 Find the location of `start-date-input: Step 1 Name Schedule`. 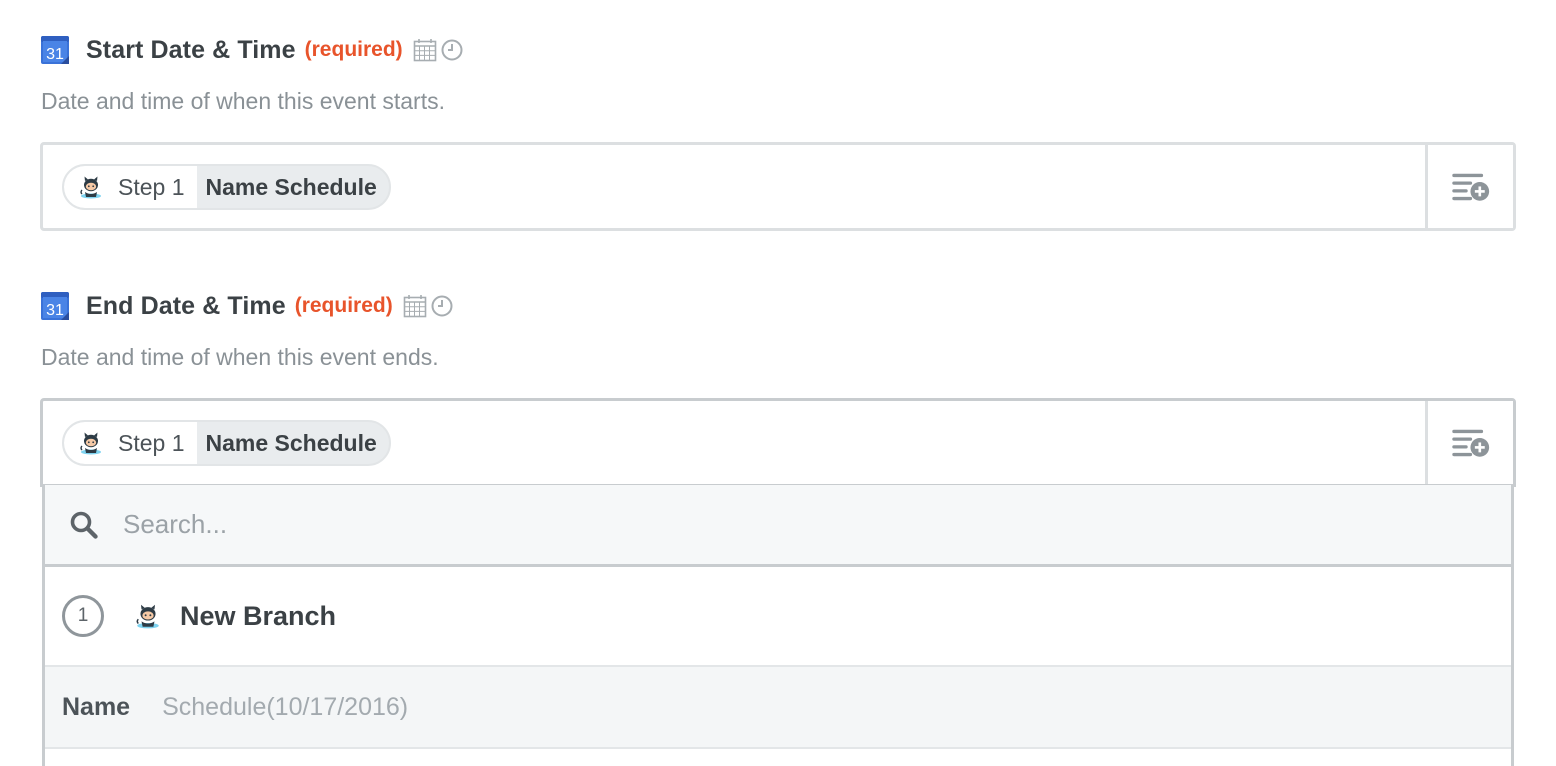

start-date-input: Step 1 Name Schedule is located at coordinates (778, 186).